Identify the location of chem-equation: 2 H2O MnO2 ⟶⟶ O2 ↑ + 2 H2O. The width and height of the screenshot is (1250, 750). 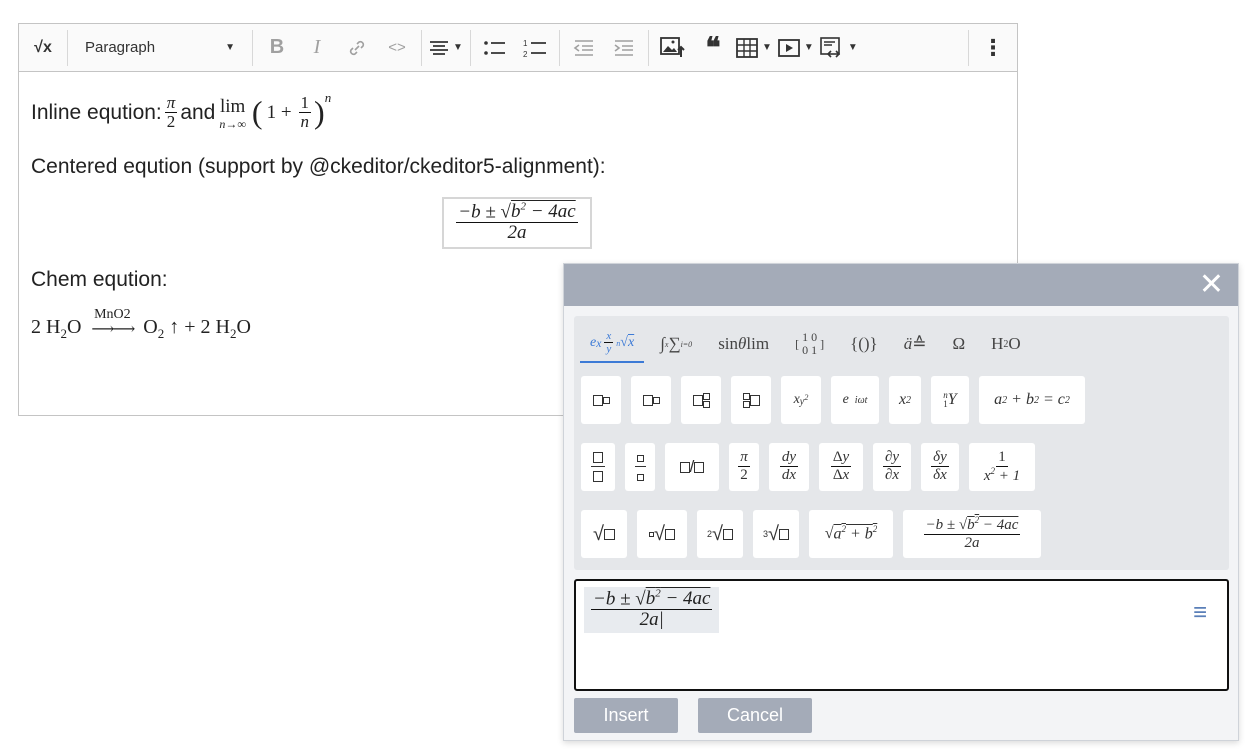
(141, 326).